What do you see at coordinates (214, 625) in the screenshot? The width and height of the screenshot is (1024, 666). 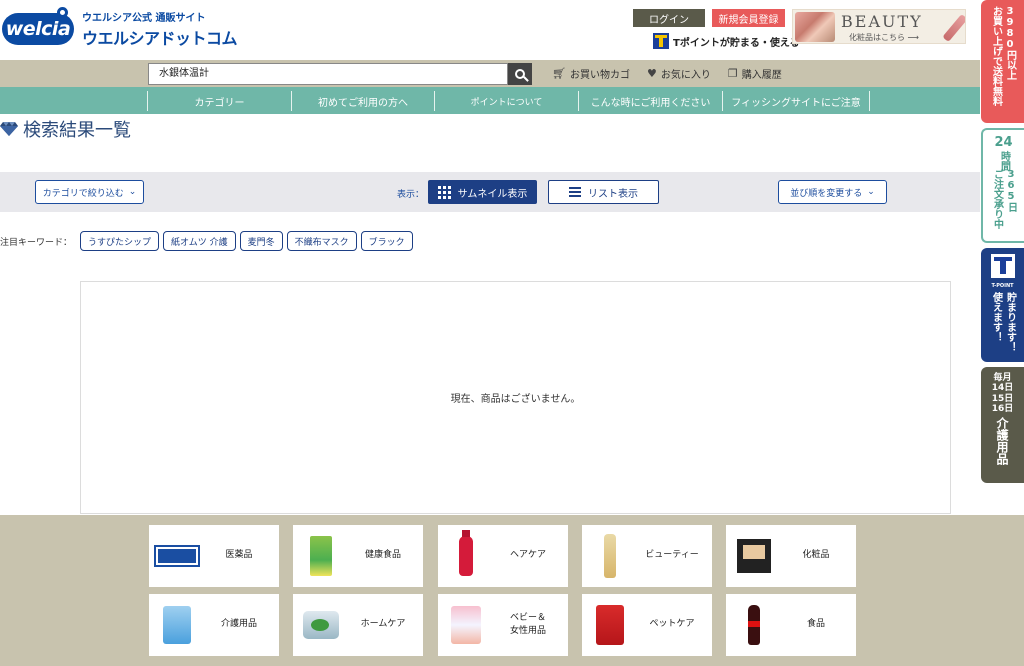 I see `category-card-nursing: 介護用品` at bounding box center [214, 625].